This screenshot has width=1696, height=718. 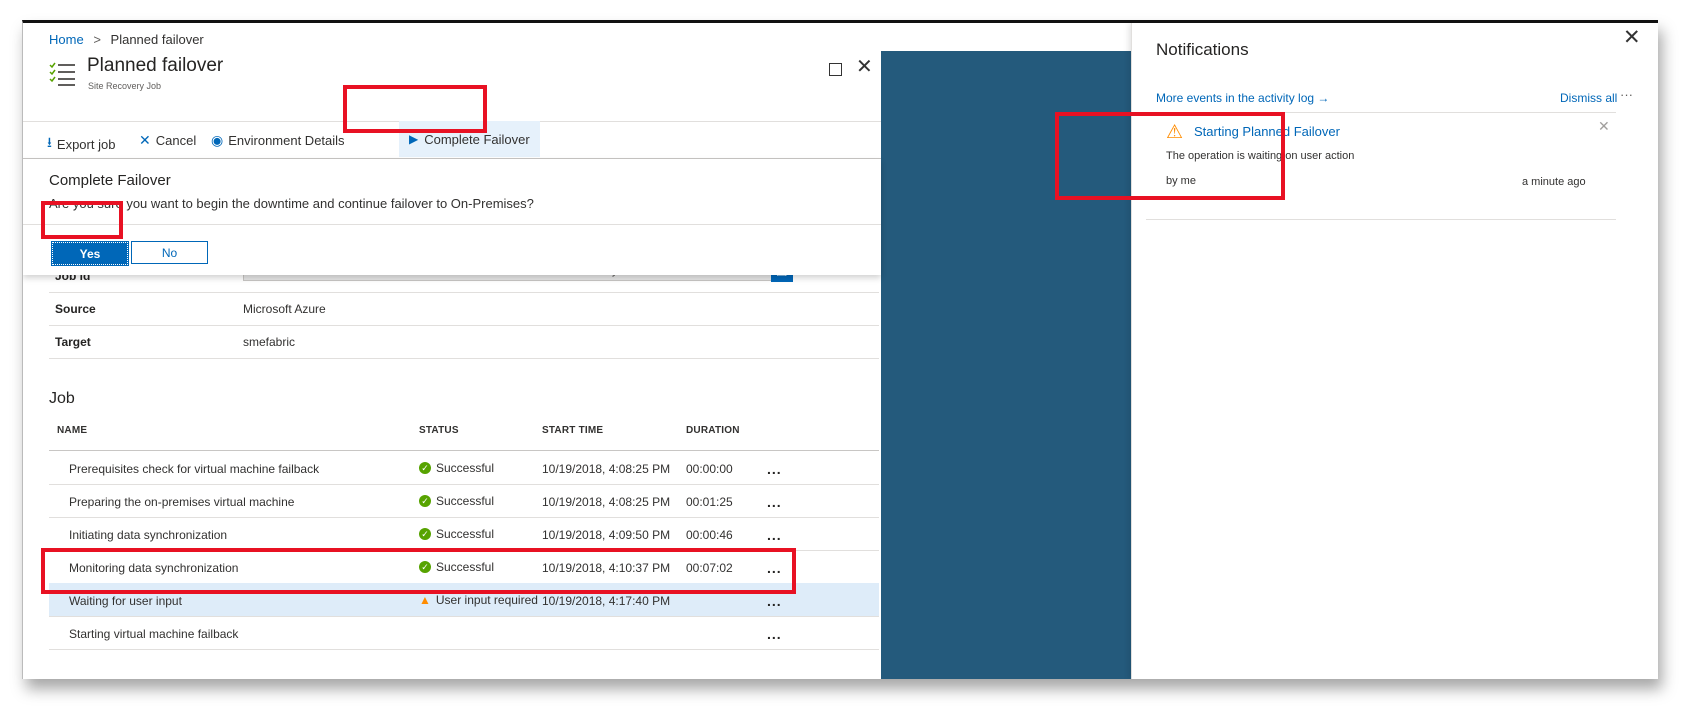 What do you see at coordinates (477, 139) in the screenshot?
I see `complete-failover-label: Complete Failover` at bounding box center [477, 139].